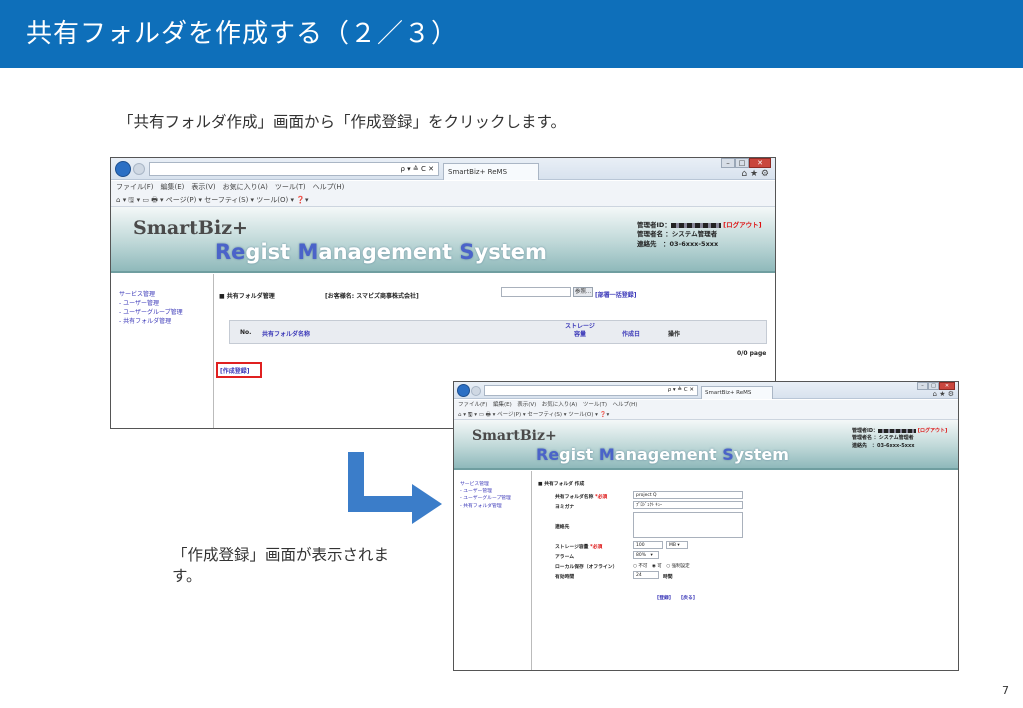 This screenshot has width=1023, height=708. I want to click on register-button: [登録], so click(664, 597).